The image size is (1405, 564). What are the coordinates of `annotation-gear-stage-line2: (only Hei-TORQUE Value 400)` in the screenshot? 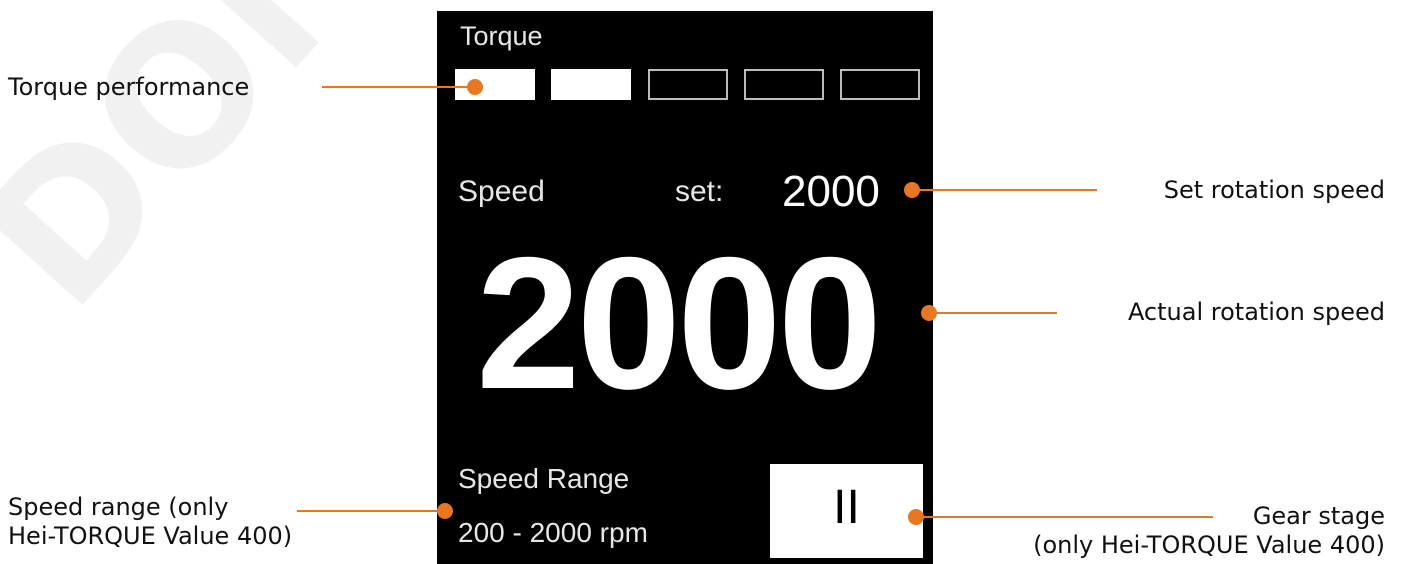 It's located at (1209, 544).